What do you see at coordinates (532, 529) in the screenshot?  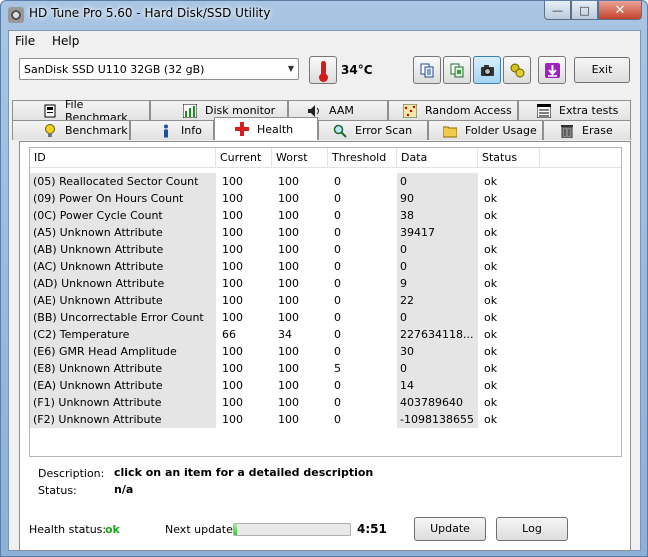 I see `log-button: Log` at bounding box center [532, 529].